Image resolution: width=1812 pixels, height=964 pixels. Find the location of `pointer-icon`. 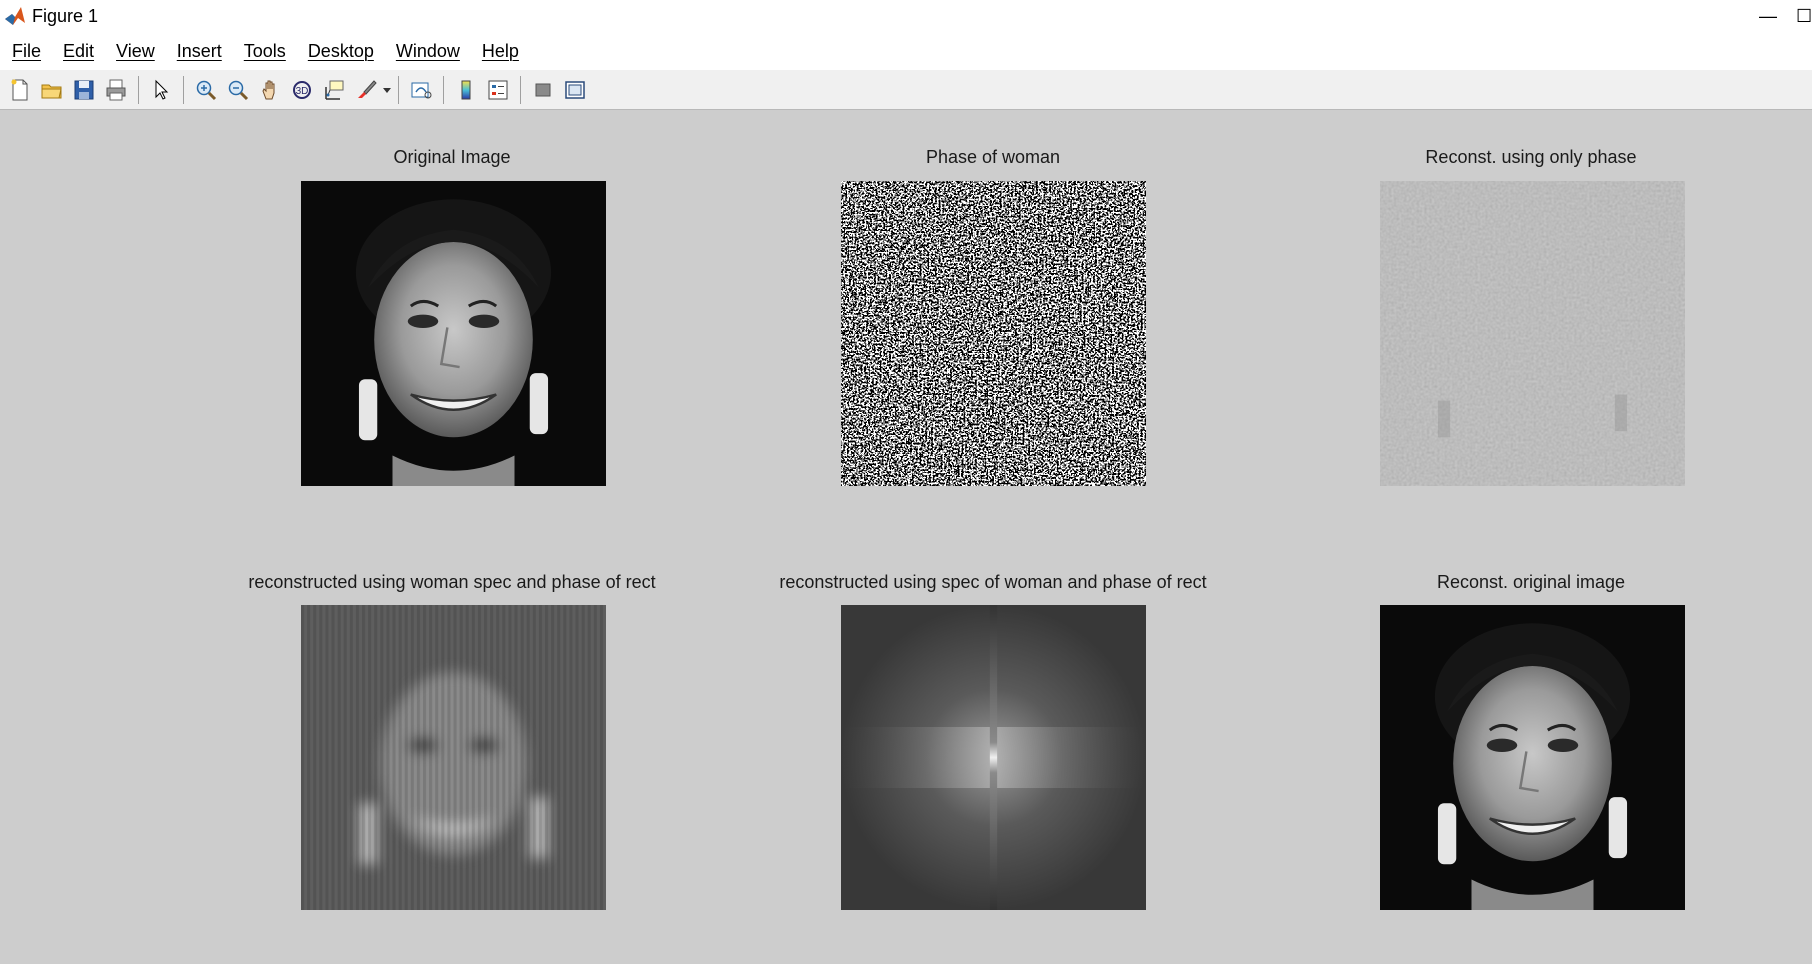

pointer-icon is located at coordinates (162, 89).